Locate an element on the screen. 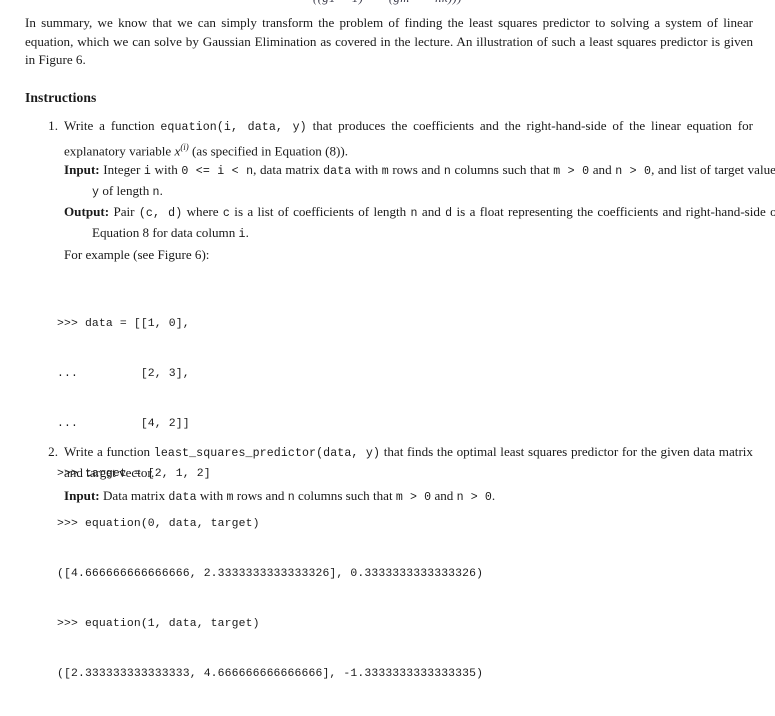  input-c5: n is located at coordinates (447, 171).